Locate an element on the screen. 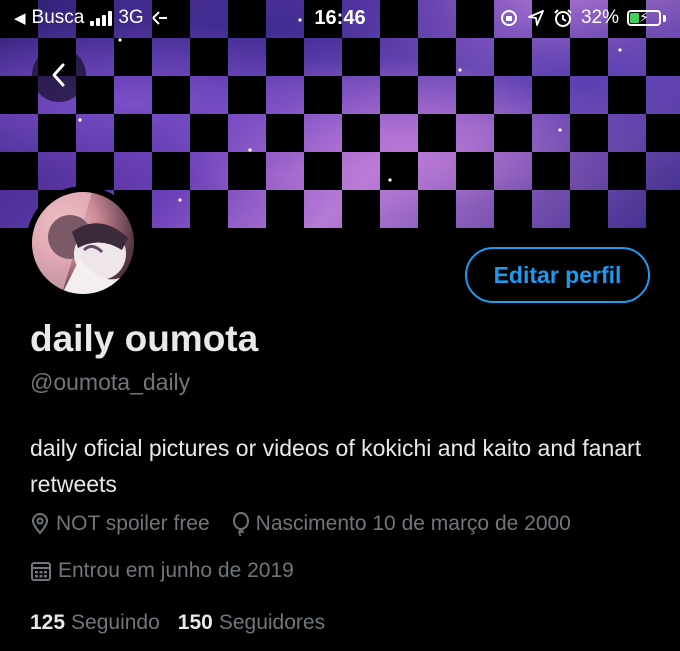  followers-label: Seguidores is located at coordinates (272, 622).